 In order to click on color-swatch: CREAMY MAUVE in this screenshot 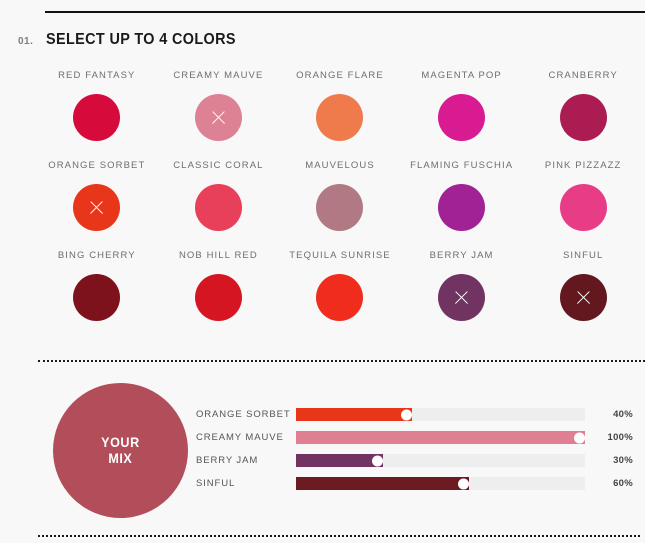, I will do `click(219, 115)`.